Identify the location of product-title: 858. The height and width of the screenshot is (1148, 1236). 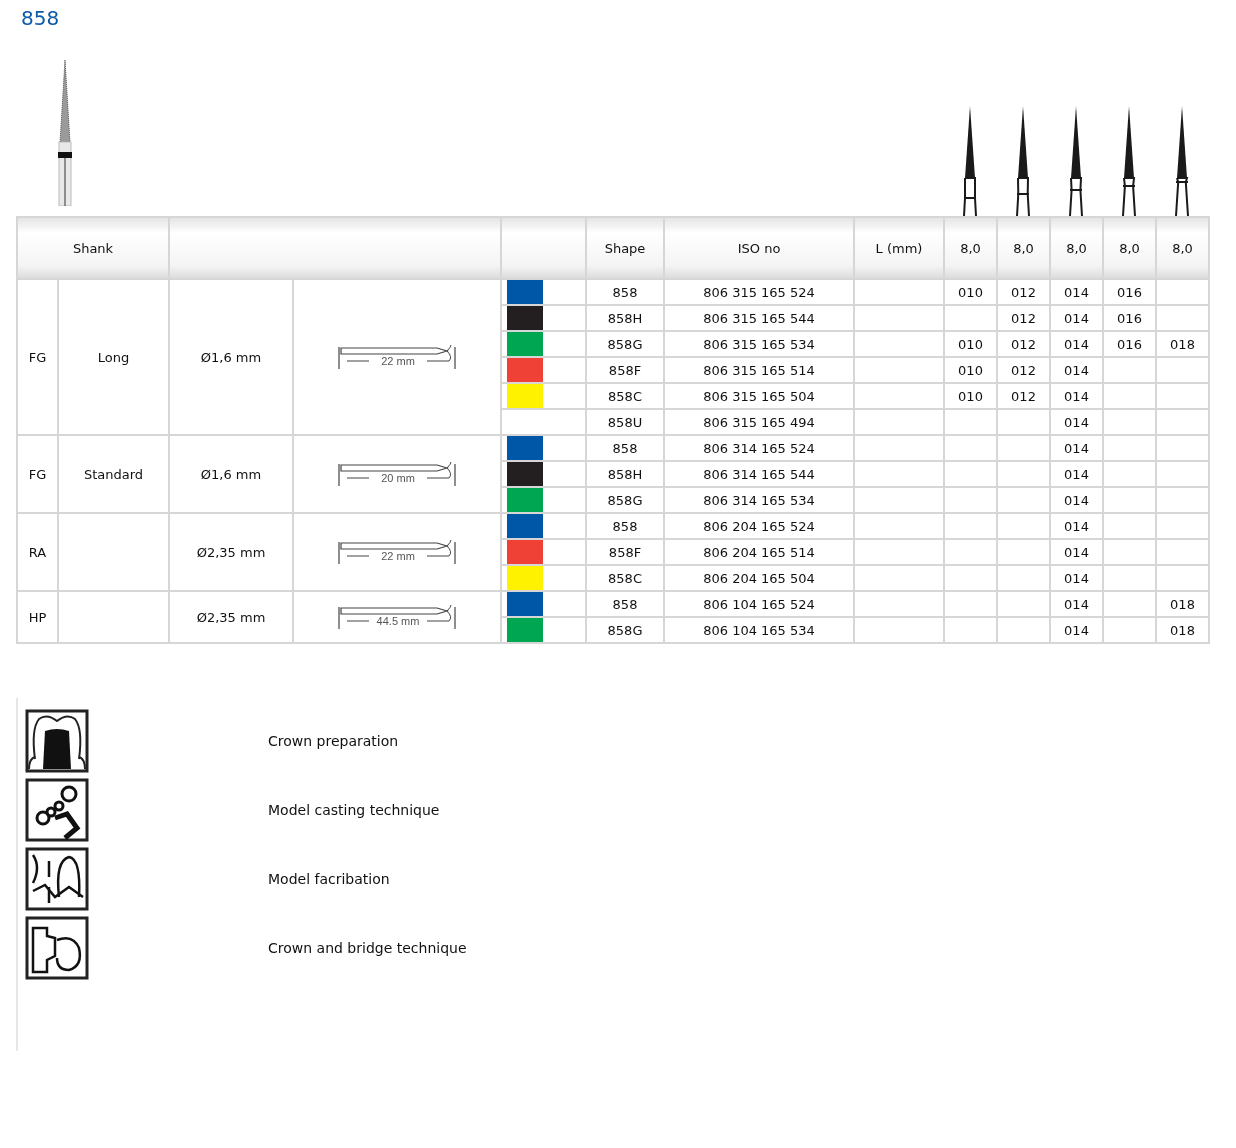
(40, 18).